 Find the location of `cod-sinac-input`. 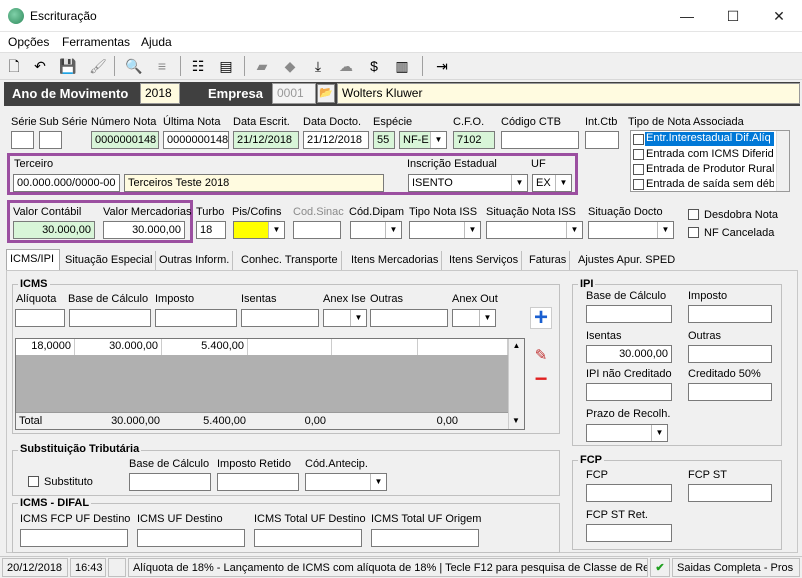

cod-sinac-input is located at coordinates (317, 230).